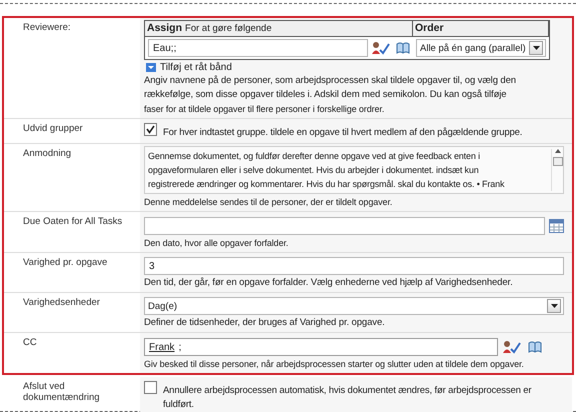 This screenshot has height=412, width=576. I want to click on calendar-icon, so click(556, 226).